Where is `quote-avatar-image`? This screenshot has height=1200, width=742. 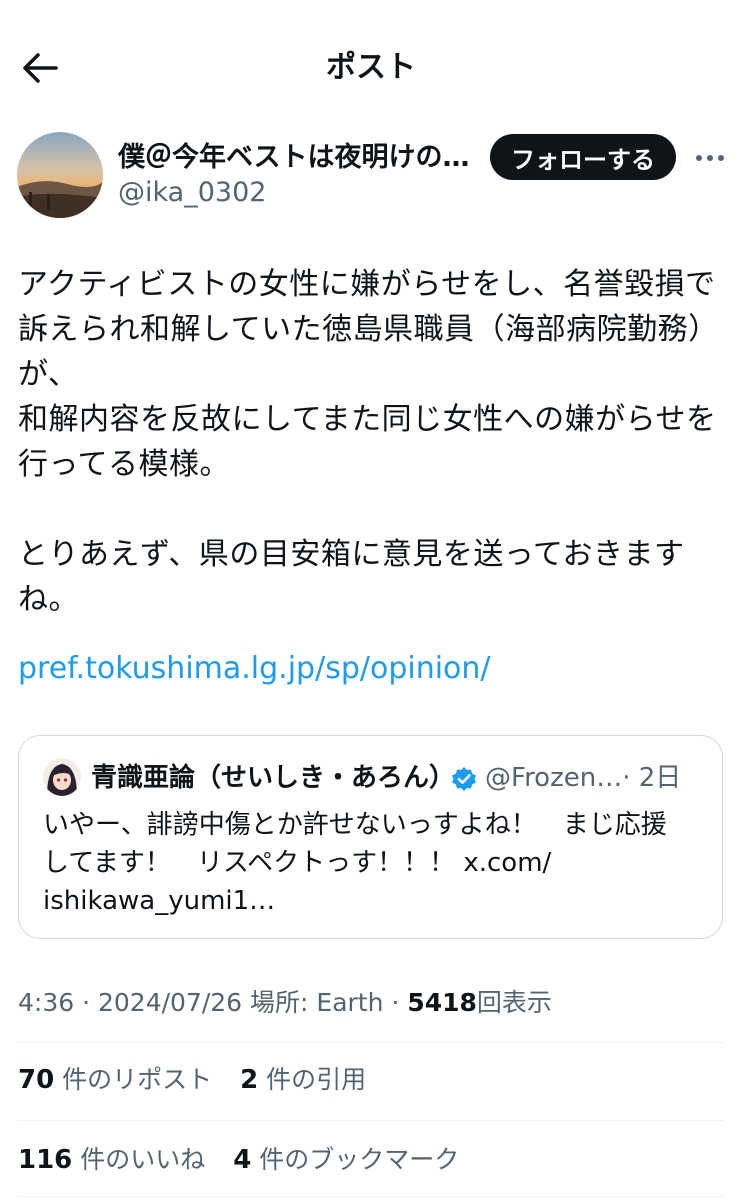 quote-avatar-image is located at coordinates (62, 777).